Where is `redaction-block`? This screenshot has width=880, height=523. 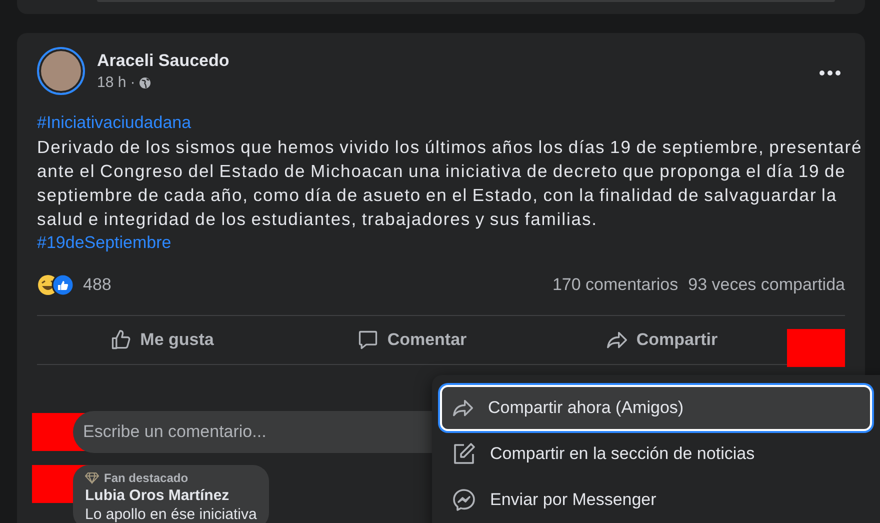 redaction-block is located at coordinates (816, 348).